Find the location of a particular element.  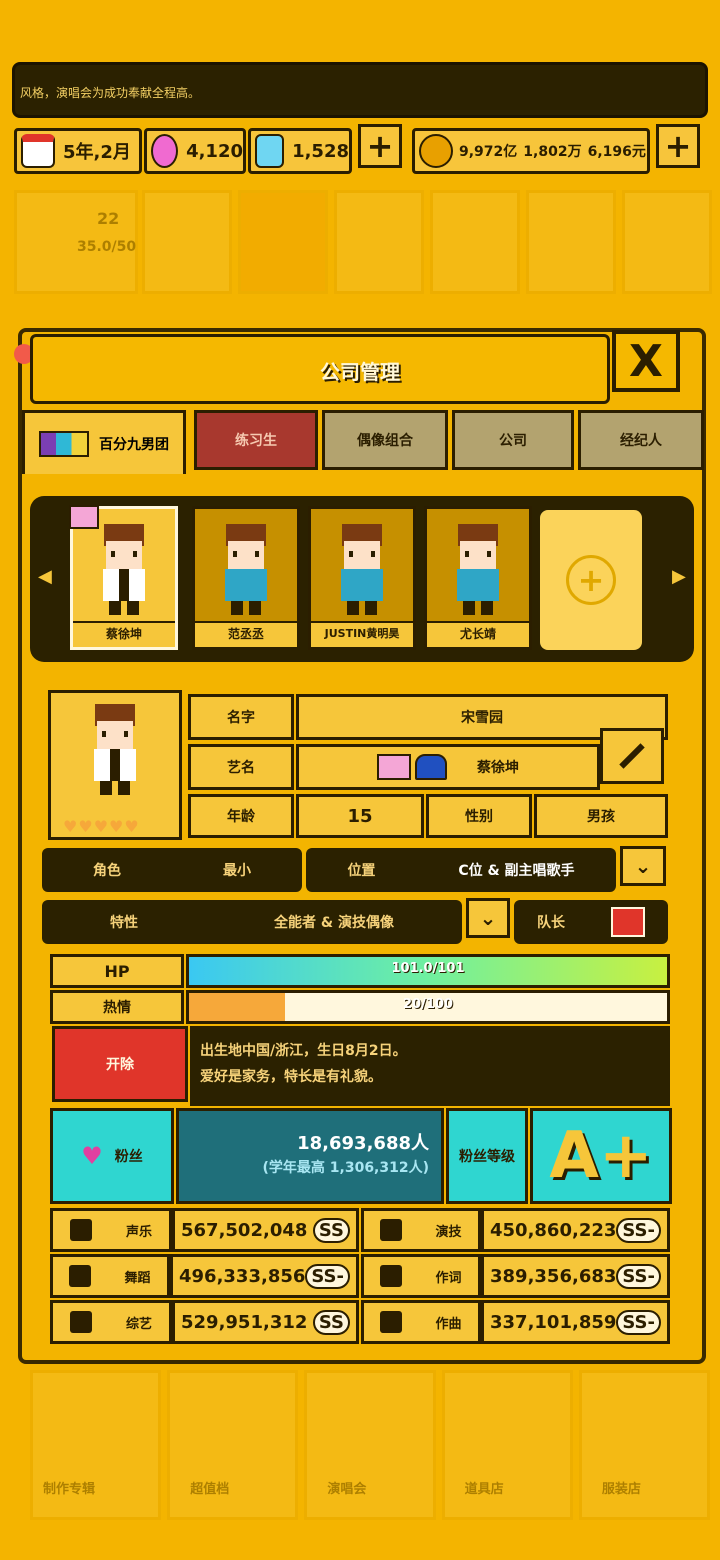

stat-label-box: 舞蹈 is located at coordinates (110, 1276).